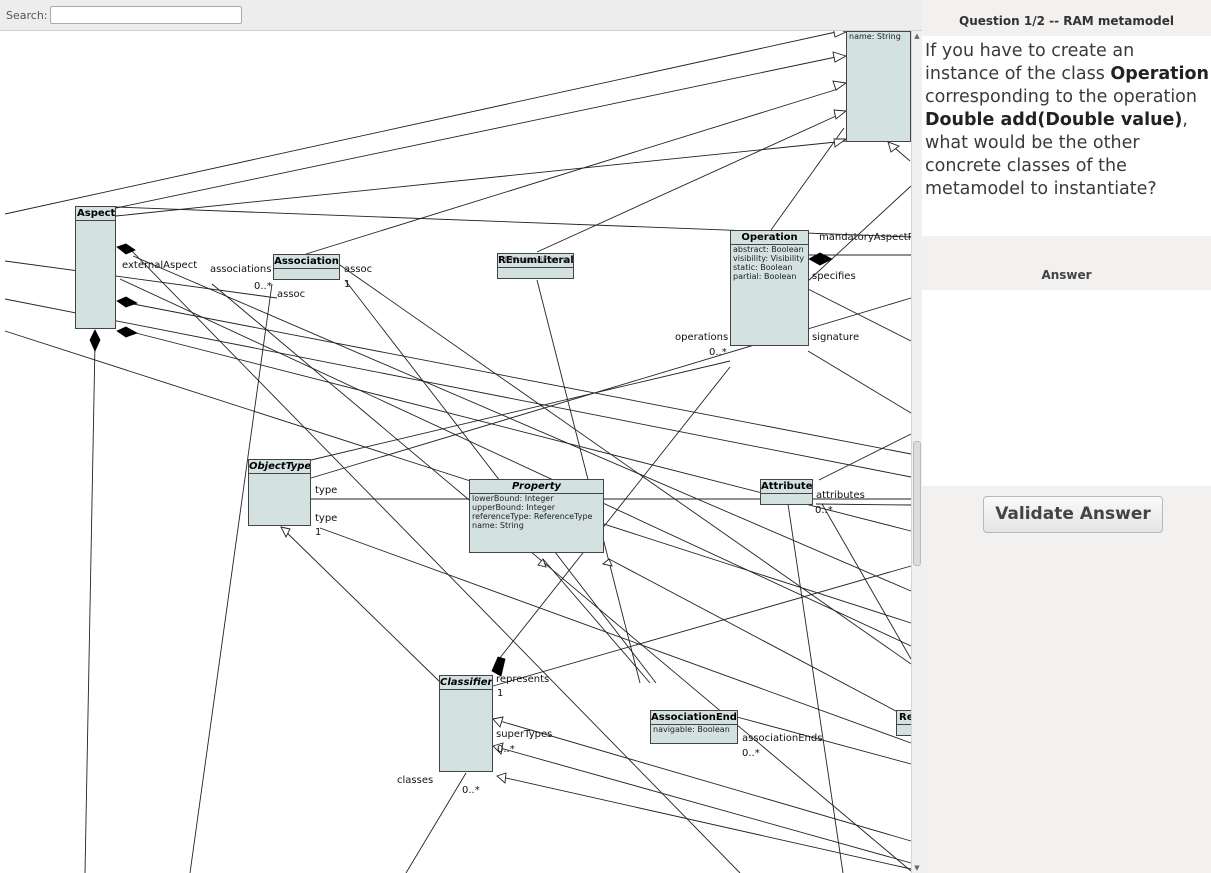 Image resolution: width=1211 pixels, height=873 pixels. I want to click on class-renumliteral: REnumLiteral RNamedElement, so click(535, 266).